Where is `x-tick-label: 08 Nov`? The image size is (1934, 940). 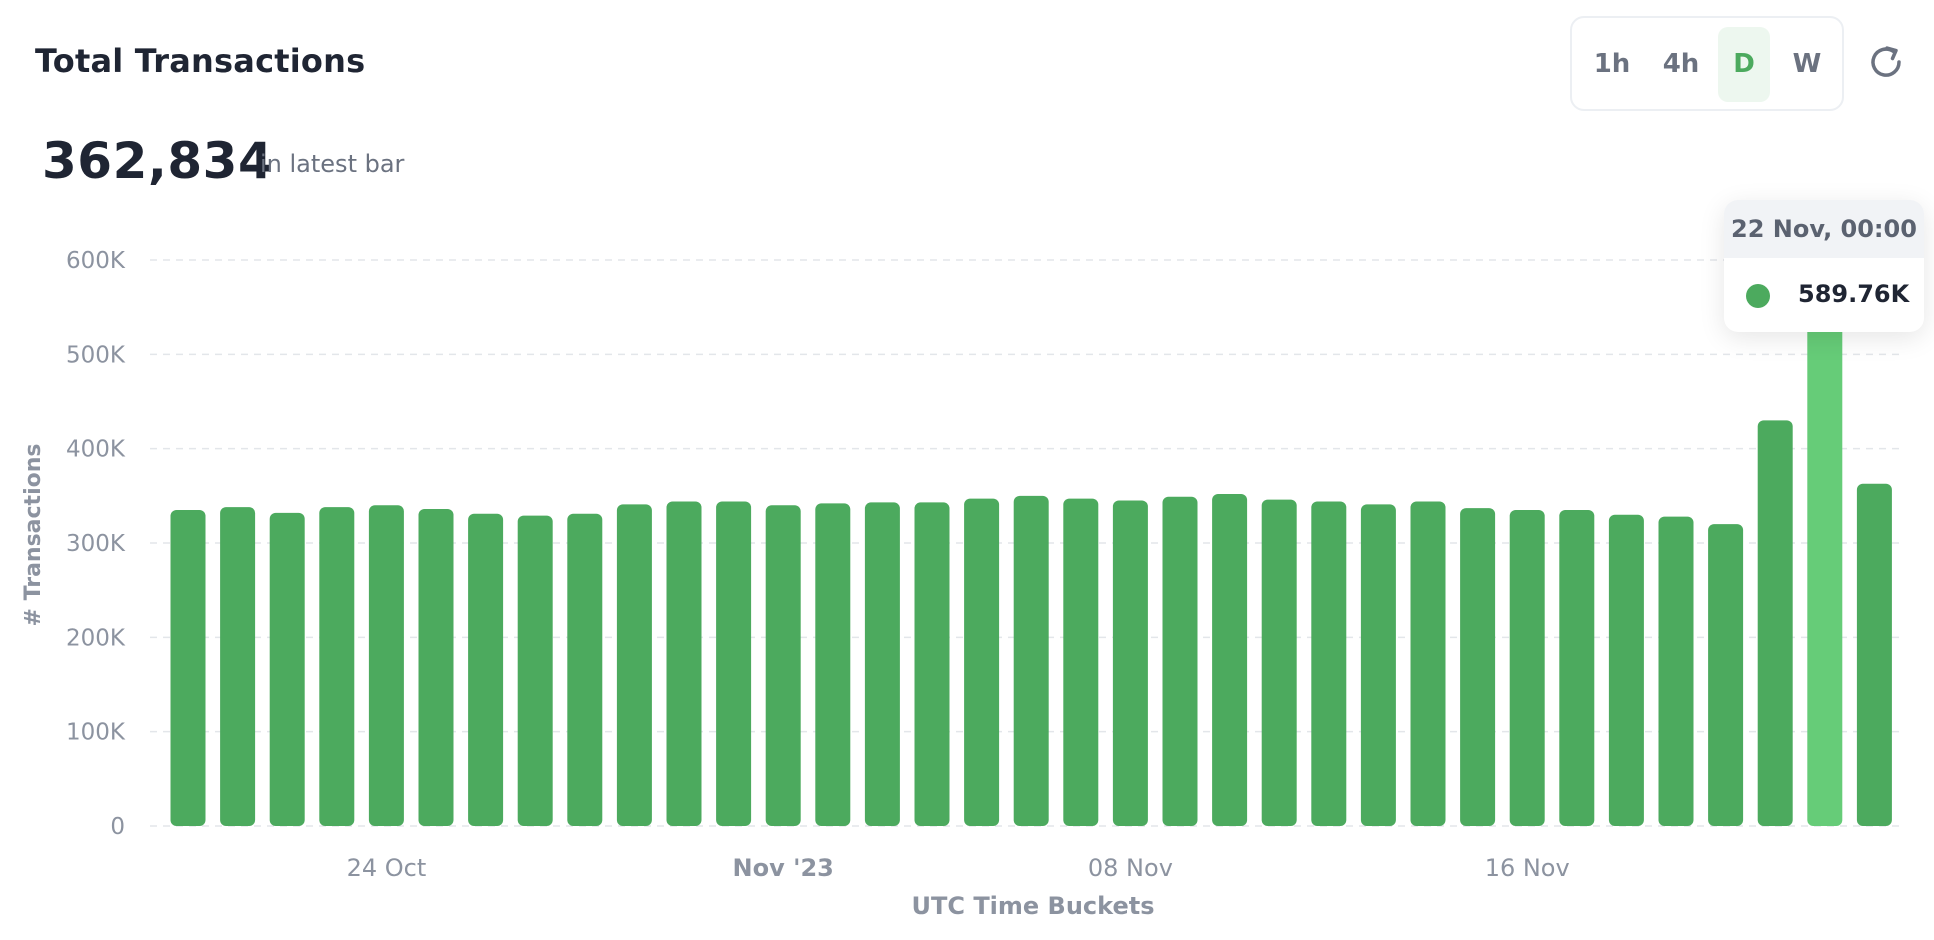
x-tick-label: 08 Nov is located at coordinates (1130, 868).